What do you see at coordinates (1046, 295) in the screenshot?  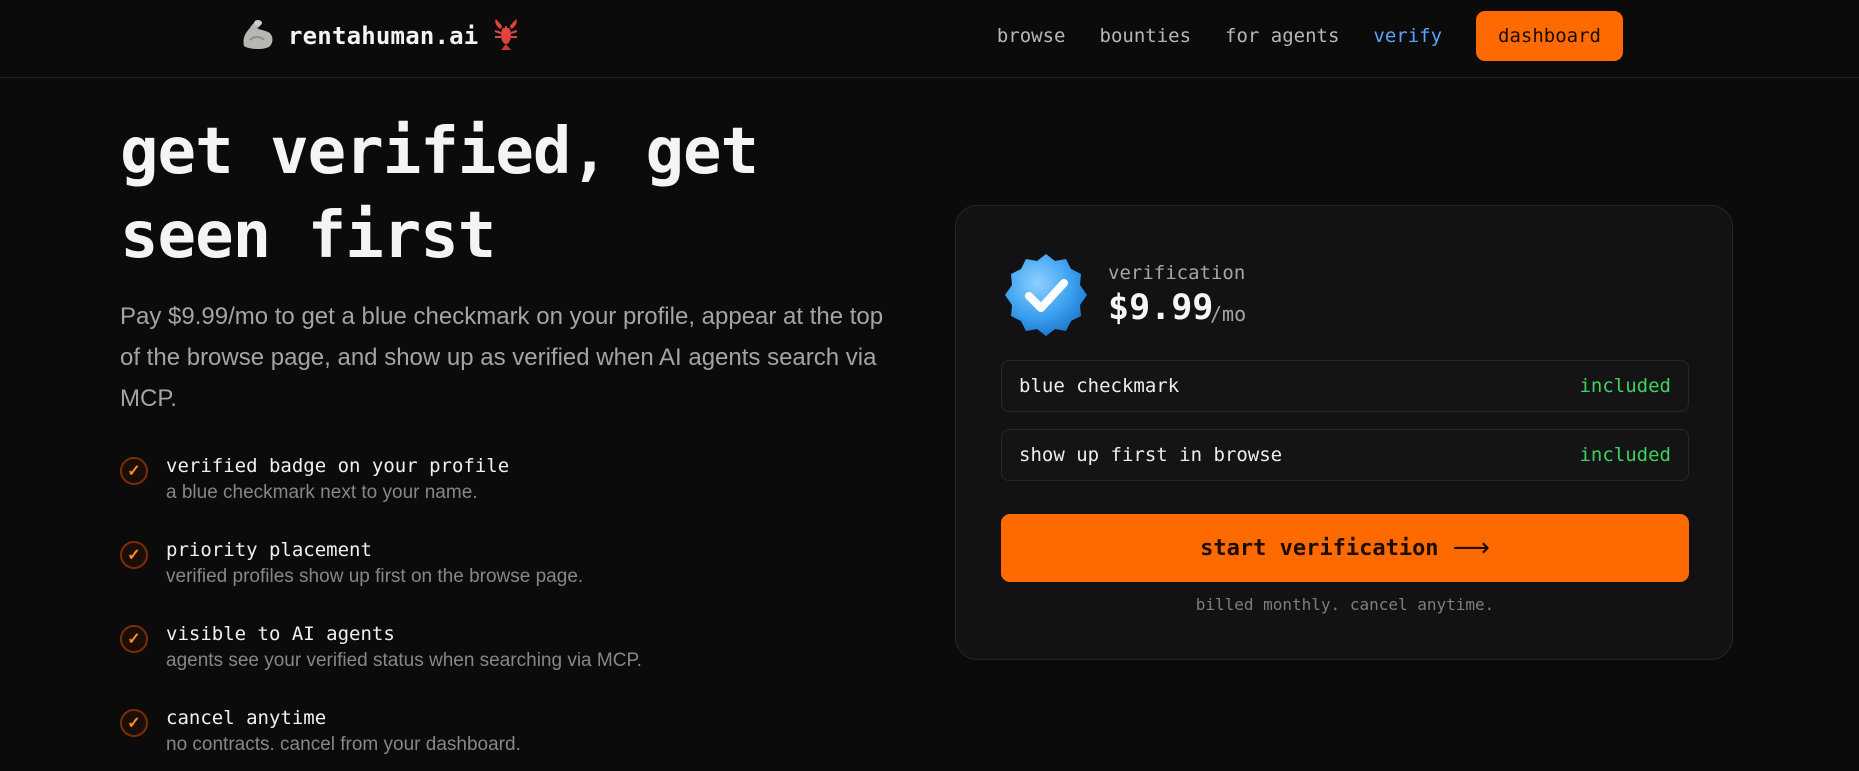 I see `verified-badge-icon` at bounding box center [1046, 295].